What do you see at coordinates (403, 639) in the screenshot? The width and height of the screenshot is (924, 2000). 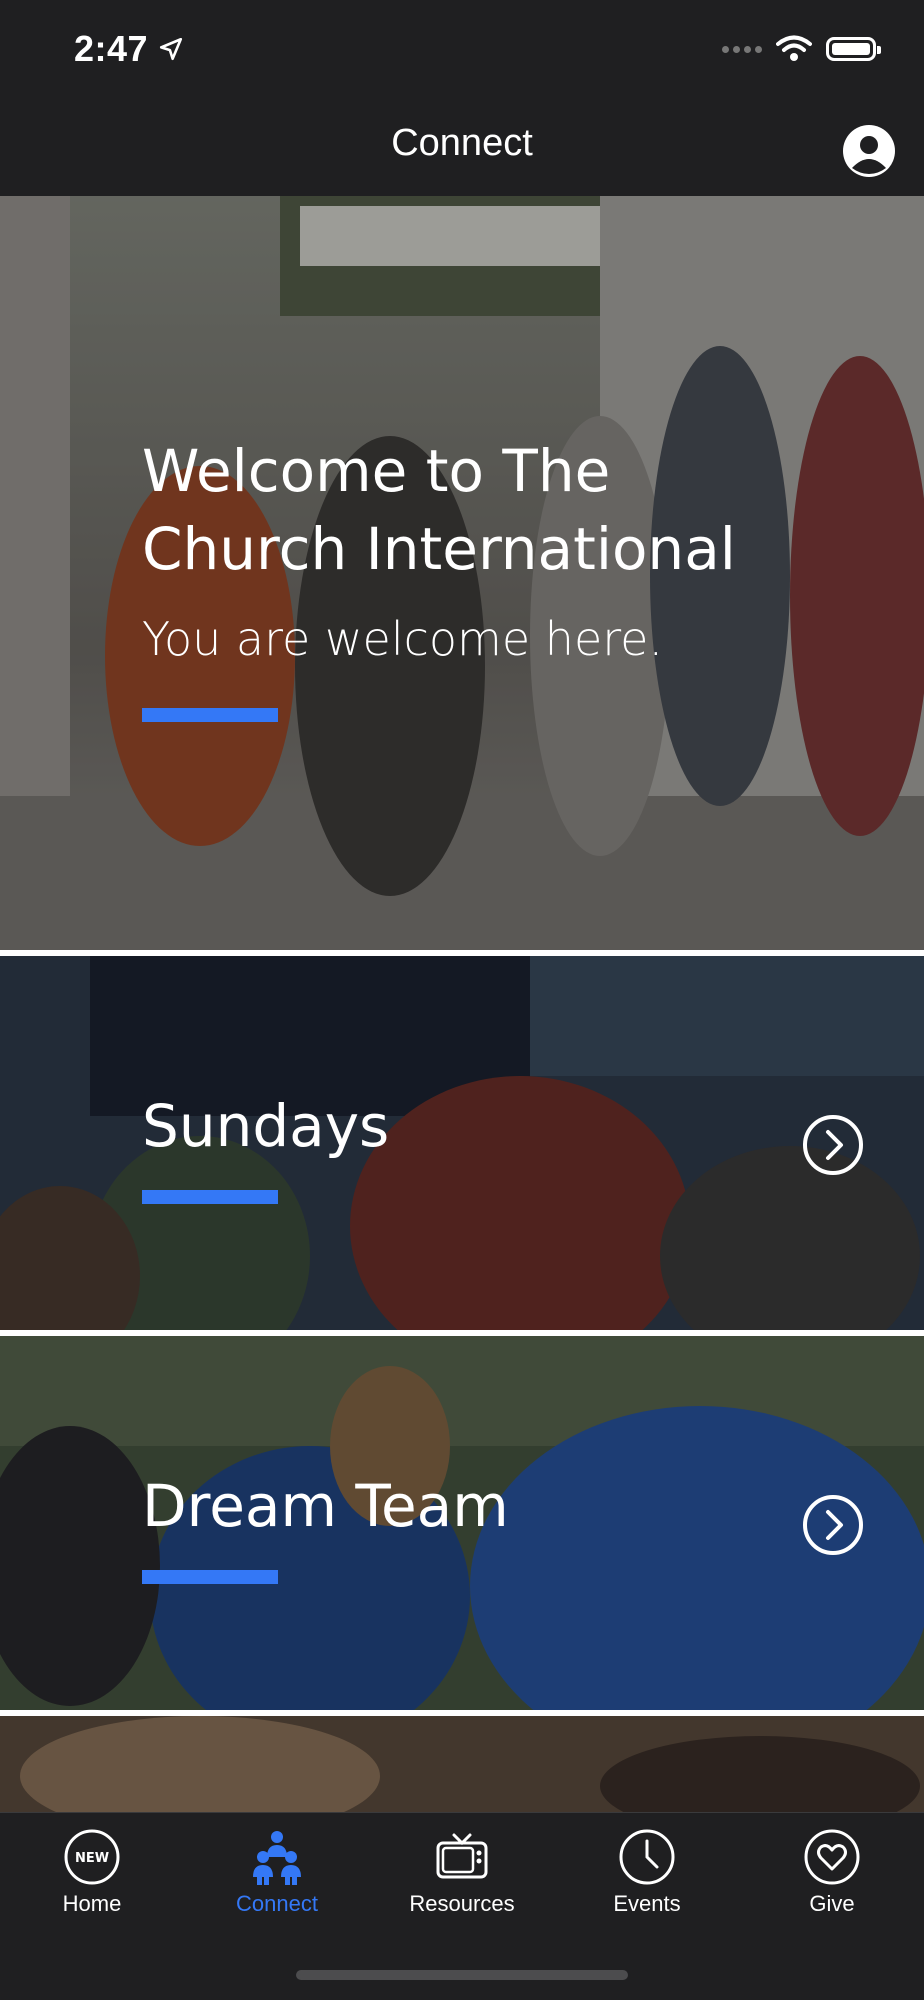 I see `hero-subtitle: You are welcome here.` at bounding box center [403, 639].